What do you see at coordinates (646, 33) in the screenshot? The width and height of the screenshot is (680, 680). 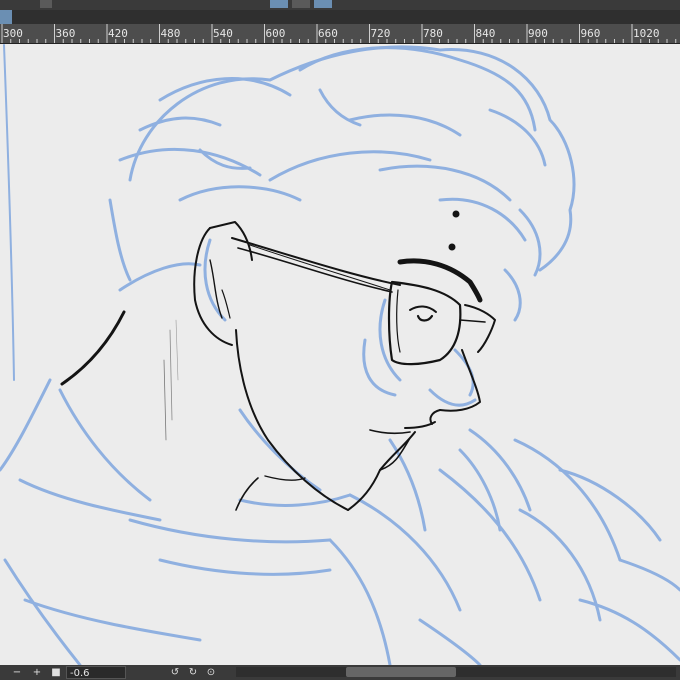 I see `ruler-tick-label: 1020` at bounding box center [646, 33].